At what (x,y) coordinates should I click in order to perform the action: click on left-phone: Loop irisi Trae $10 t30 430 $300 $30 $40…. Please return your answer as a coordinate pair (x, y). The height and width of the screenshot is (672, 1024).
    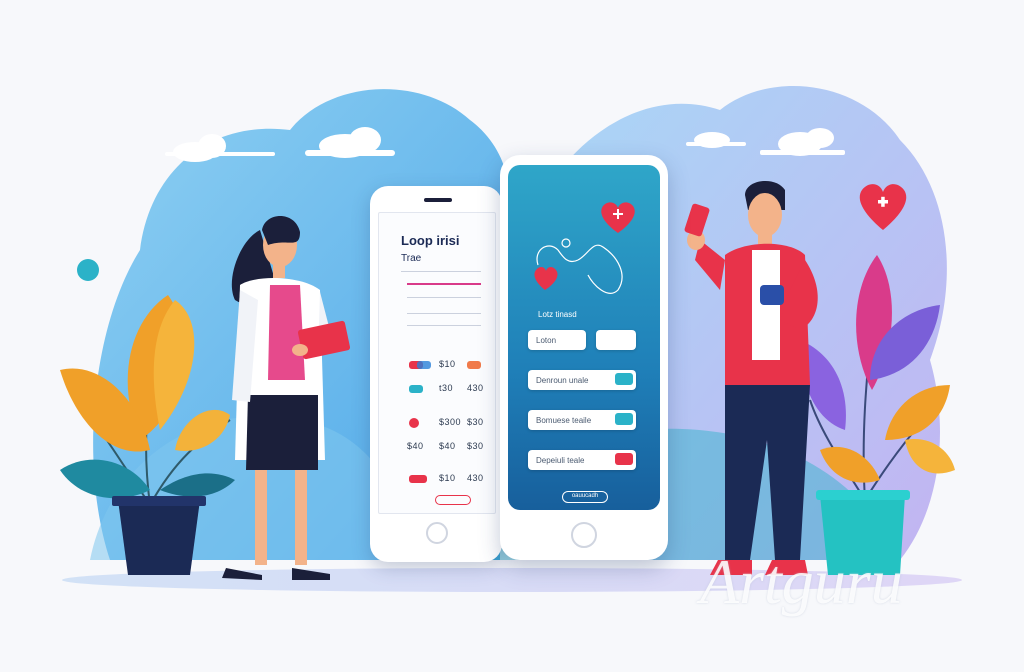
    Looking at the image, I should click on (436, 374).